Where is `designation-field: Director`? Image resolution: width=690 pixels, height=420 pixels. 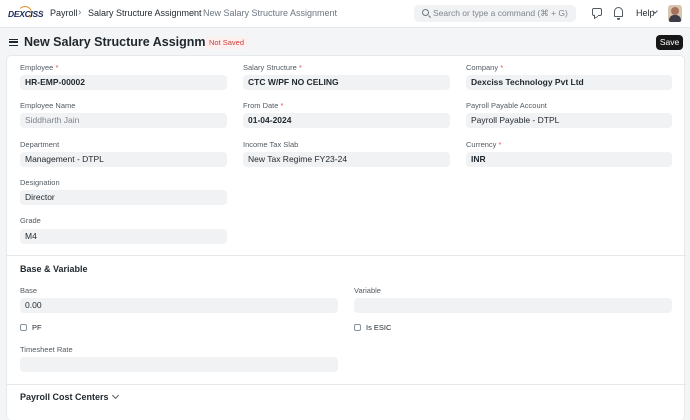 designation-field: Director is located at coordinates (123, 197).